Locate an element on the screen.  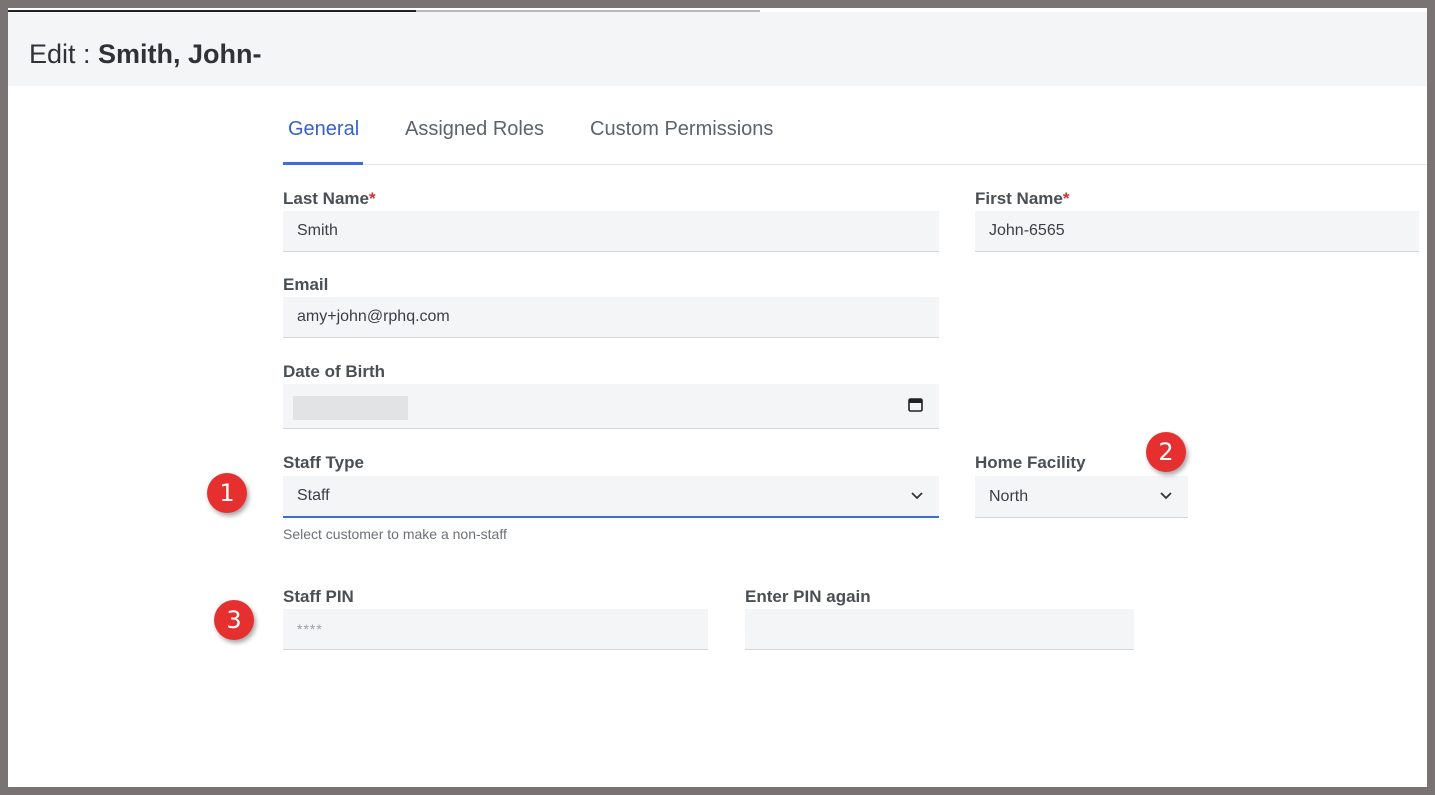
annotation-marker-1: 1 is located at coordinates (227, 493).